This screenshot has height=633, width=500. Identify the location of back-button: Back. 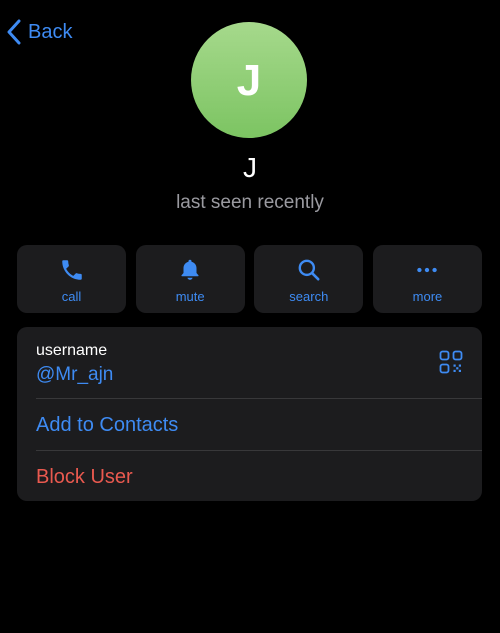
(39, 32).